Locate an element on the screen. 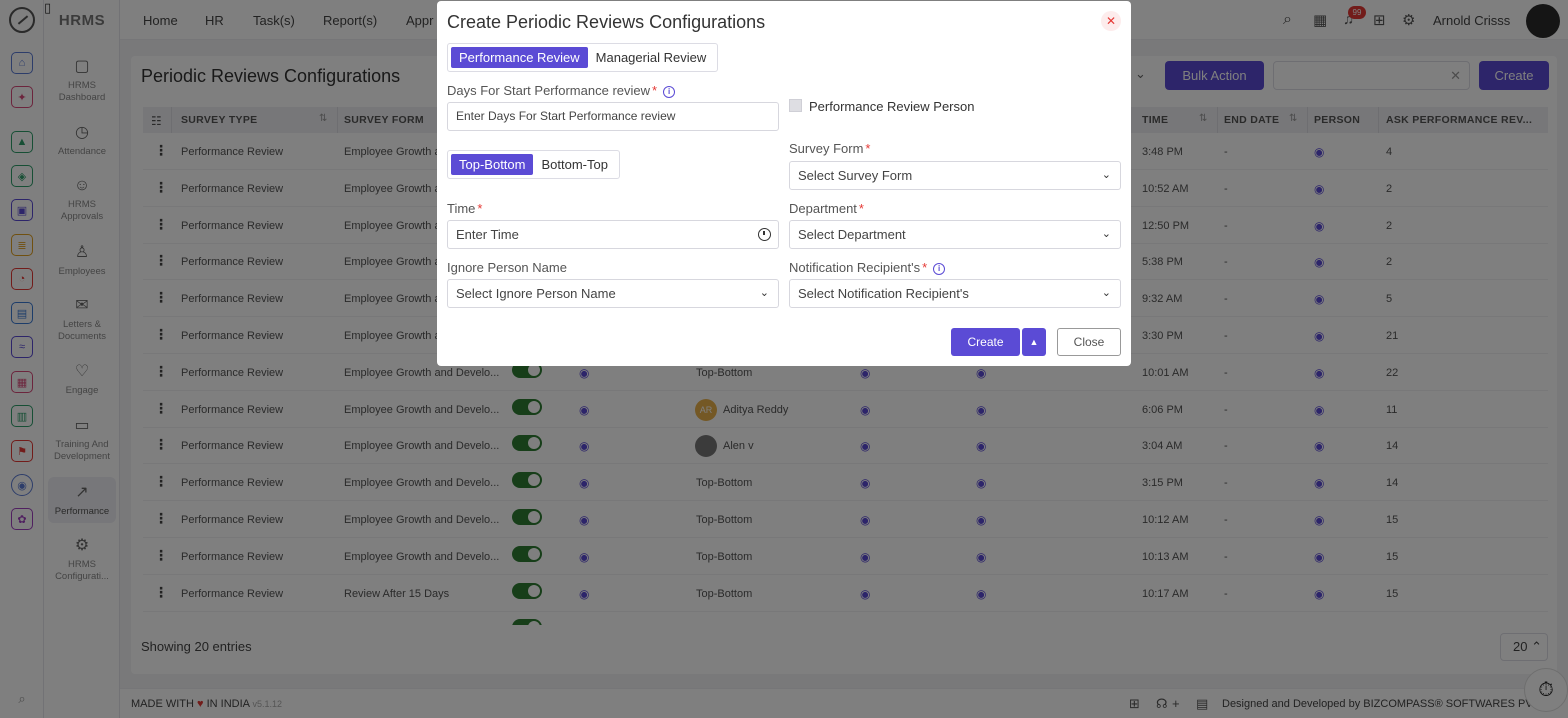  tab-top-bottom: Top-Bottom is located at coordinates (492, 164).